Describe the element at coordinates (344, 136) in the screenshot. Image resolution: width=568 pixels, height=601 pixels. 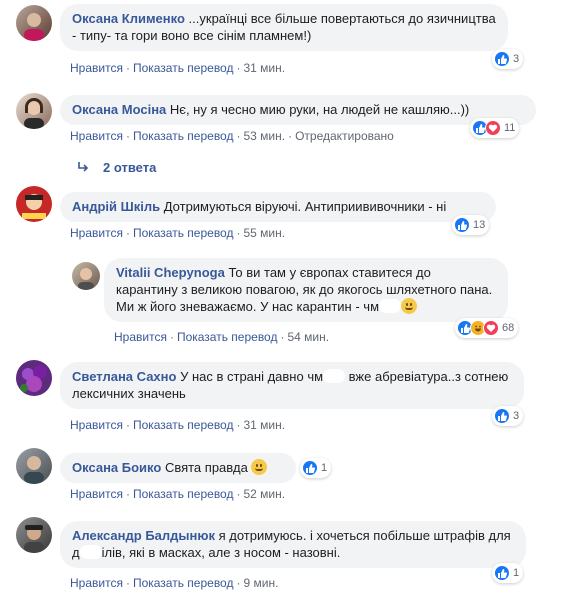
I see `edited-label: Отредактировано` at that location.